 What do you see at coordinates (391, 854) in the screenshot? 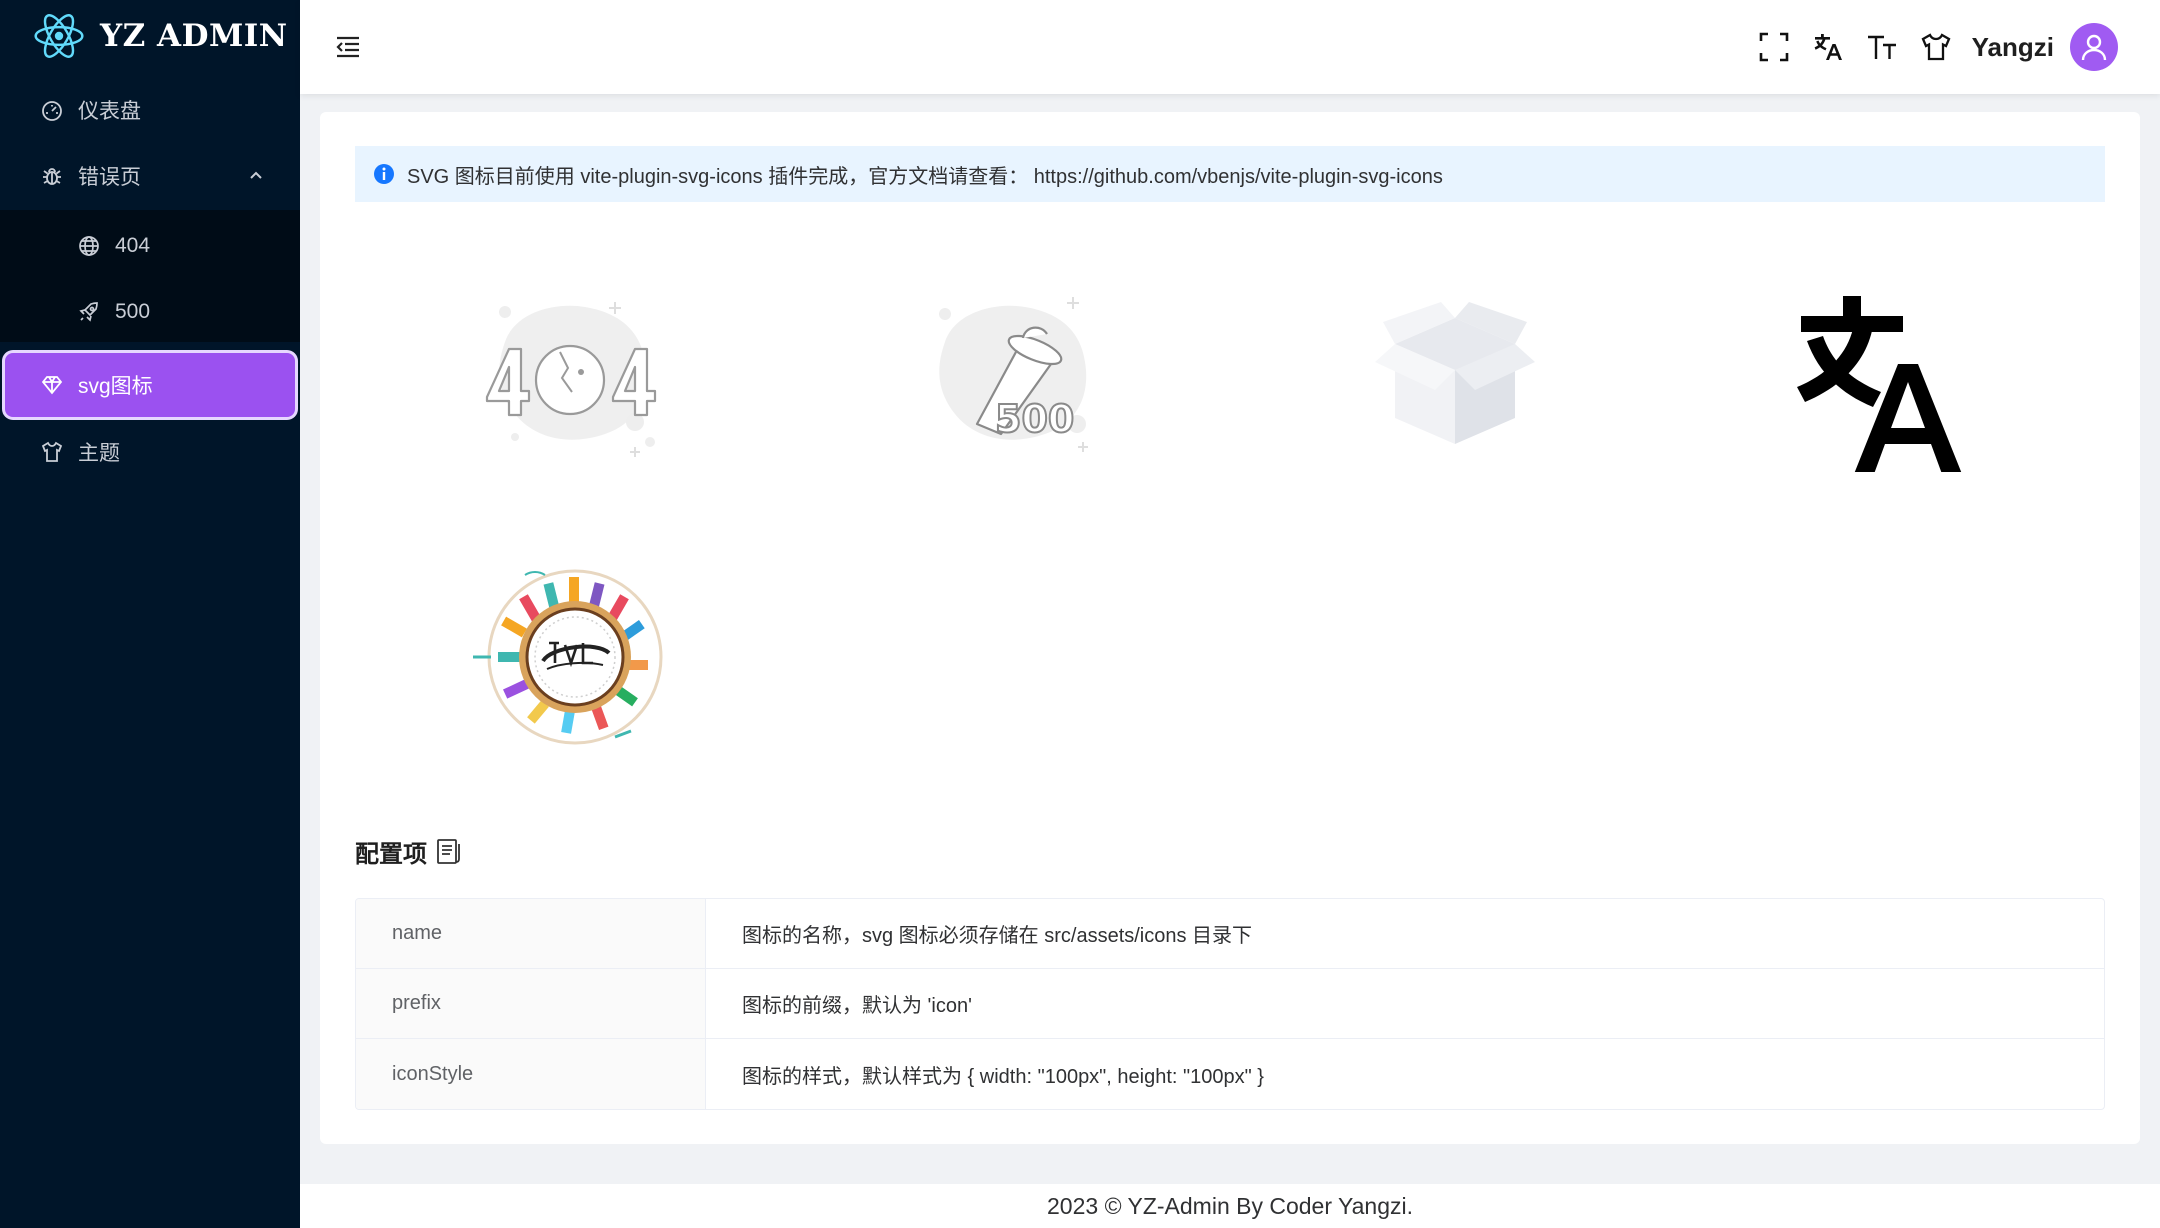
I see `config-title-text: 配置项` at bounding box center [391, 854].